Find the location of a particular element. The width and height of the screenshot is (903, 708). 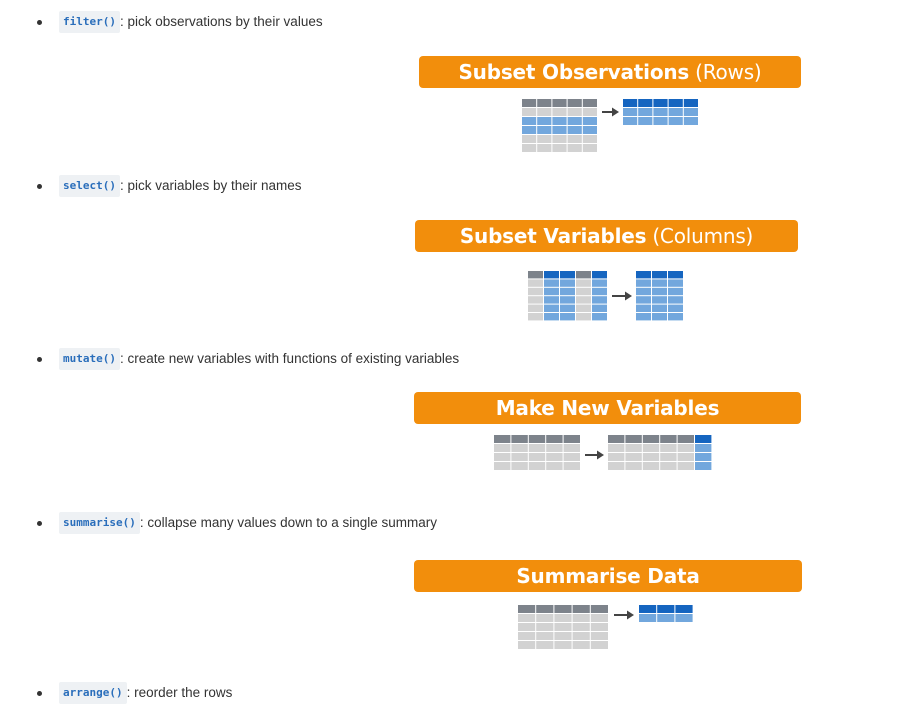

diagram-make-new-variables is located at coordinates (603, 452).